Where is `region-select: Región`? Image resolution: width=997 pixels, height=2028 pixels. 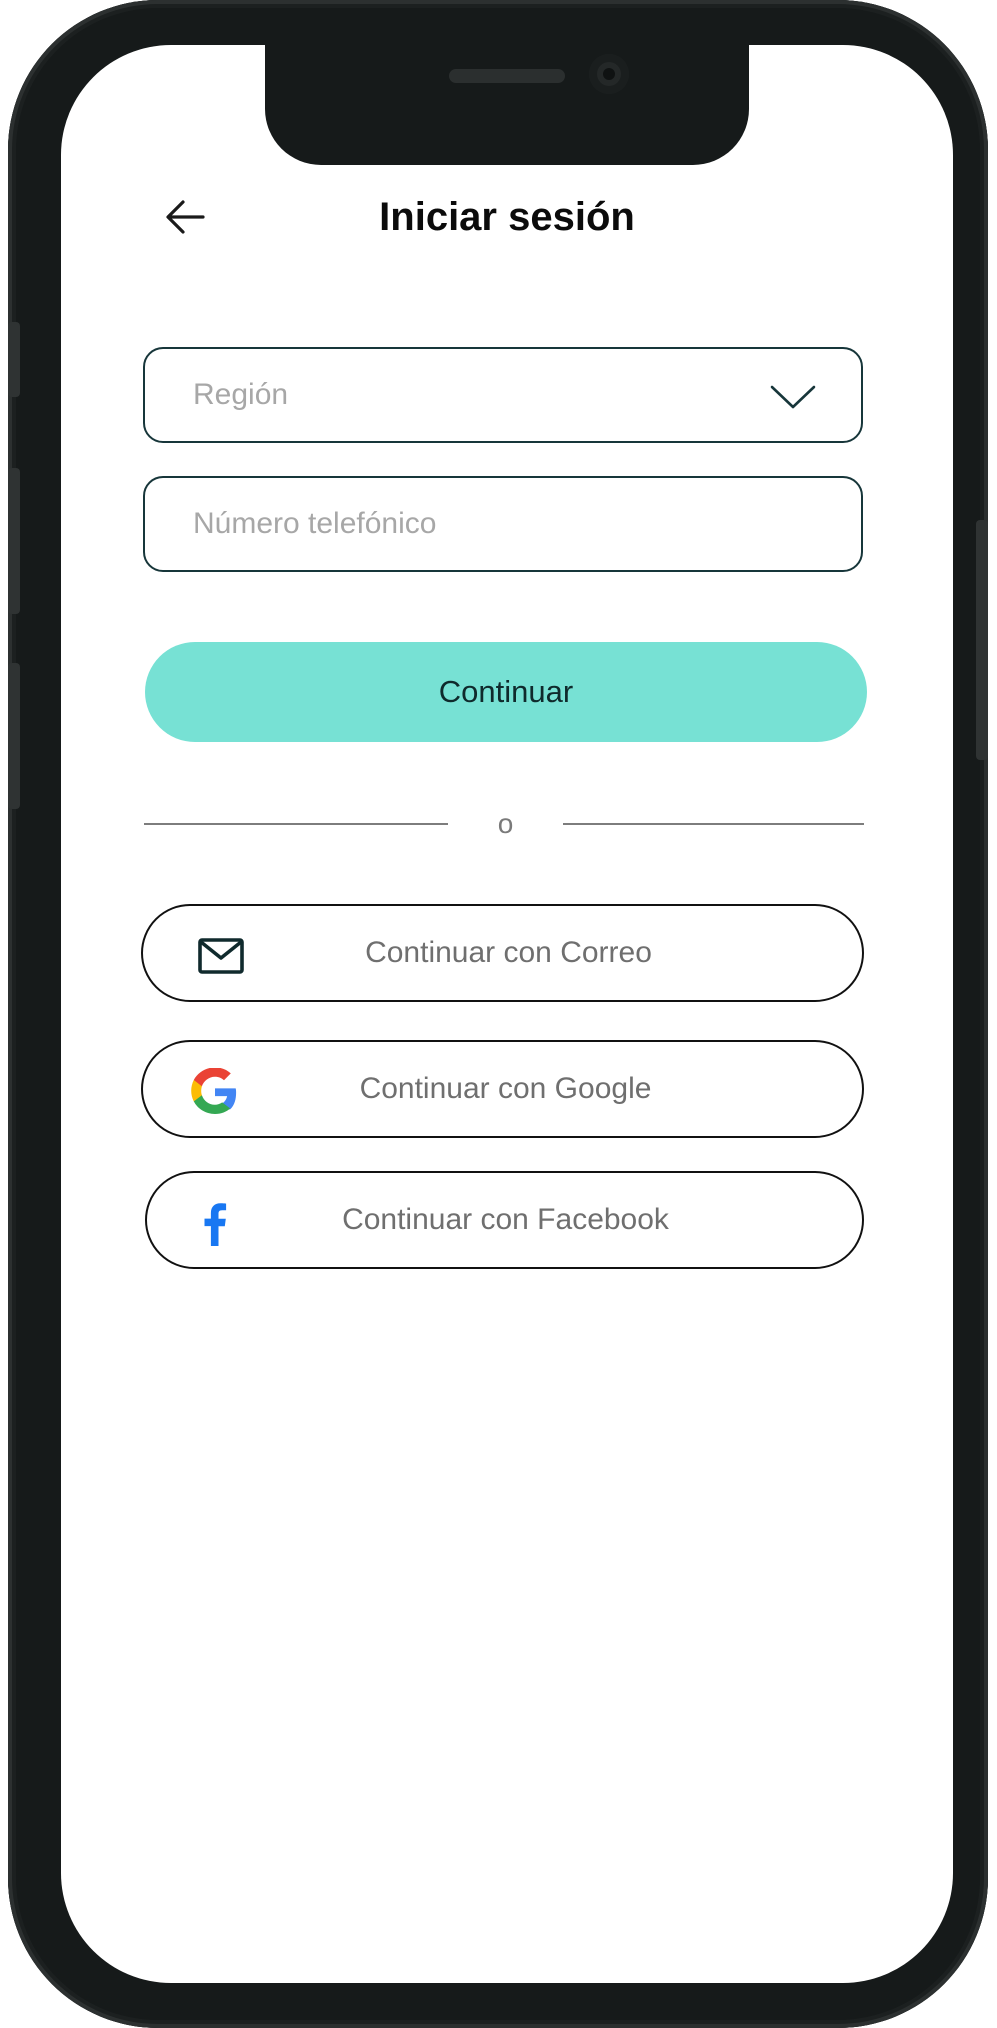 region-select: Región is located at coordinates (503, 395).